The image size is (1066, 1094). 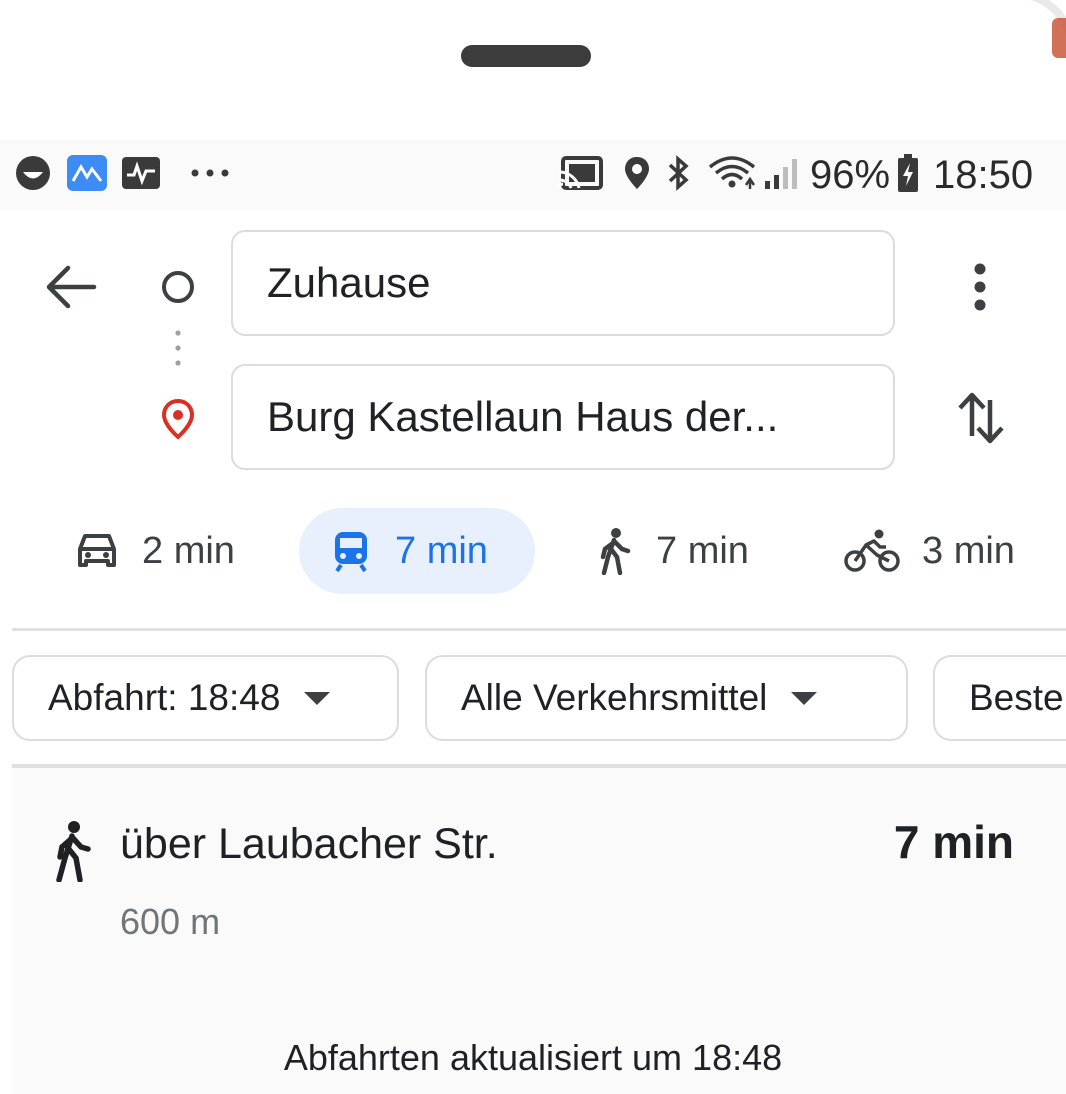 I want to click on wifi-icon, so click(x=733, y=173).